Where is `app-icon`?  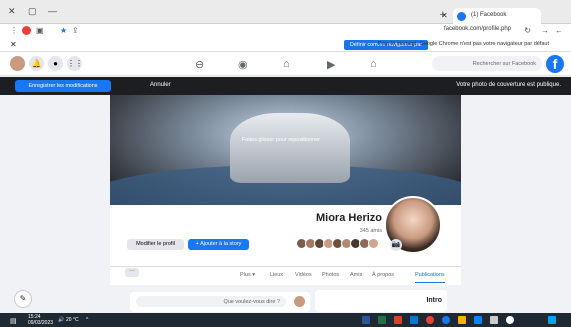
app-icon is located at coordinates (446, 320).